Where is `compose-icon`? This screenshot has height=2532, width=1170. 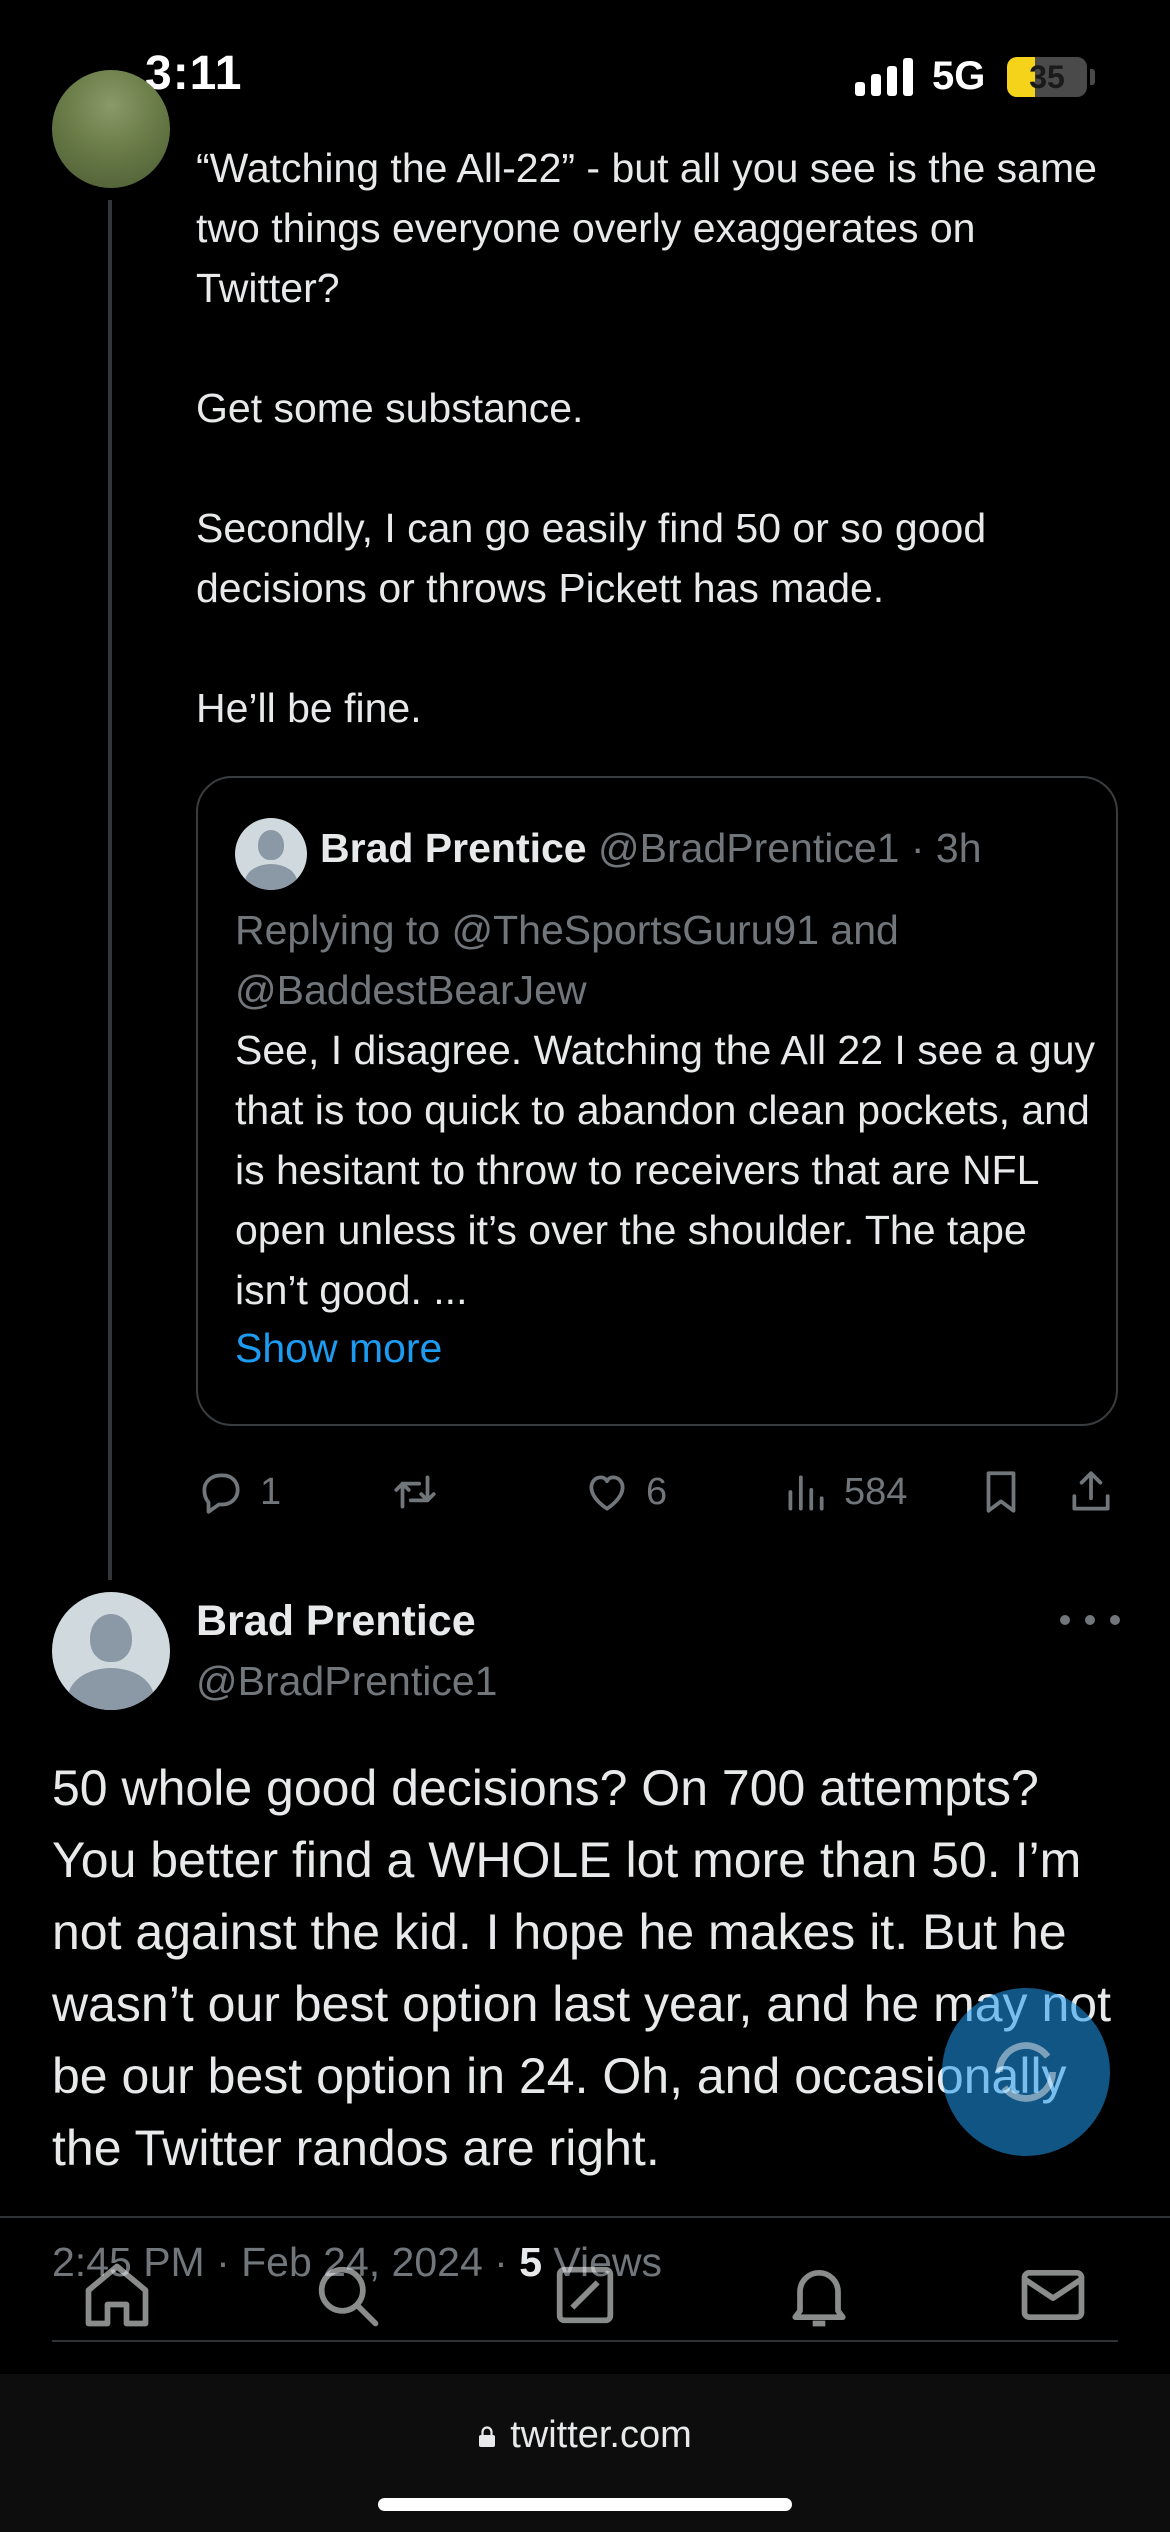 compose-icon is located at coordinates (1026, 2072).